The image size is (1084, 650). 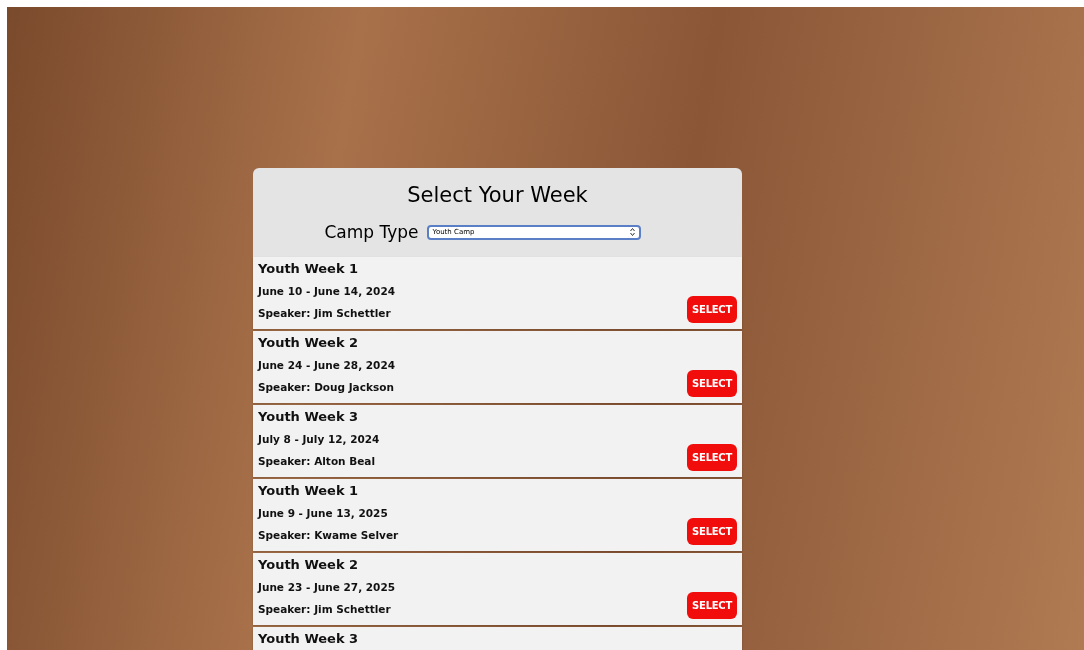 I want to click on week-dates: July 8 - July 12, 2024, so click(x=319, y=439).